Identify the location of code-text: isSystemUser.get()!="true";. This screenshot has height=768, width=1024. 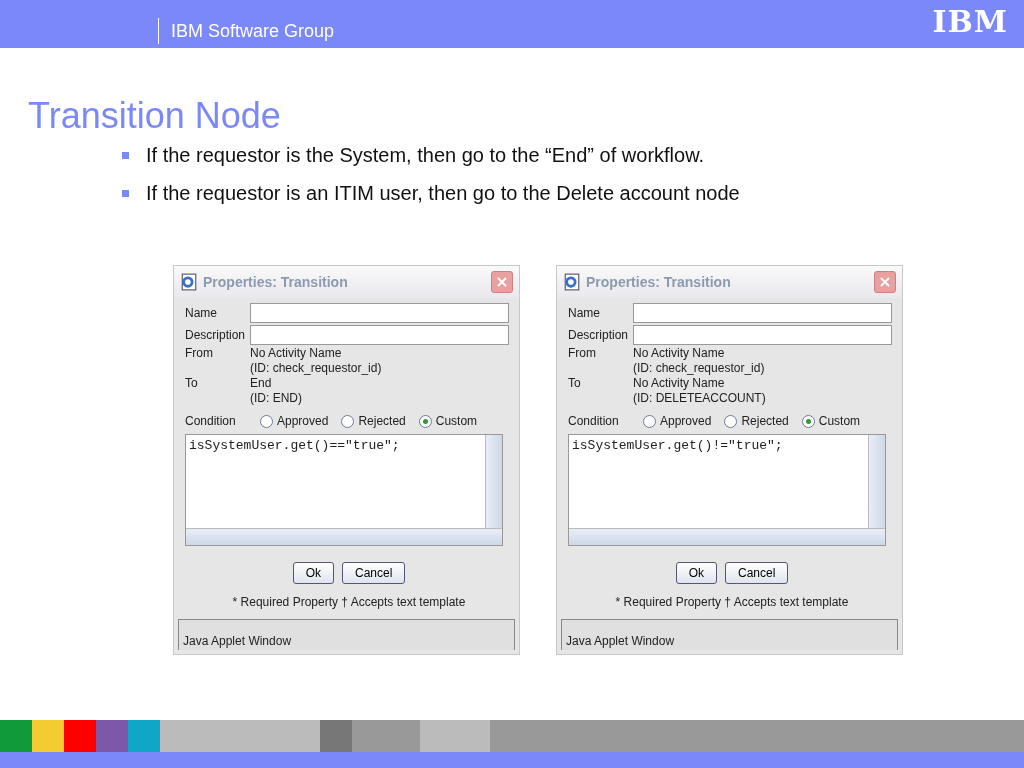
(677, 445).